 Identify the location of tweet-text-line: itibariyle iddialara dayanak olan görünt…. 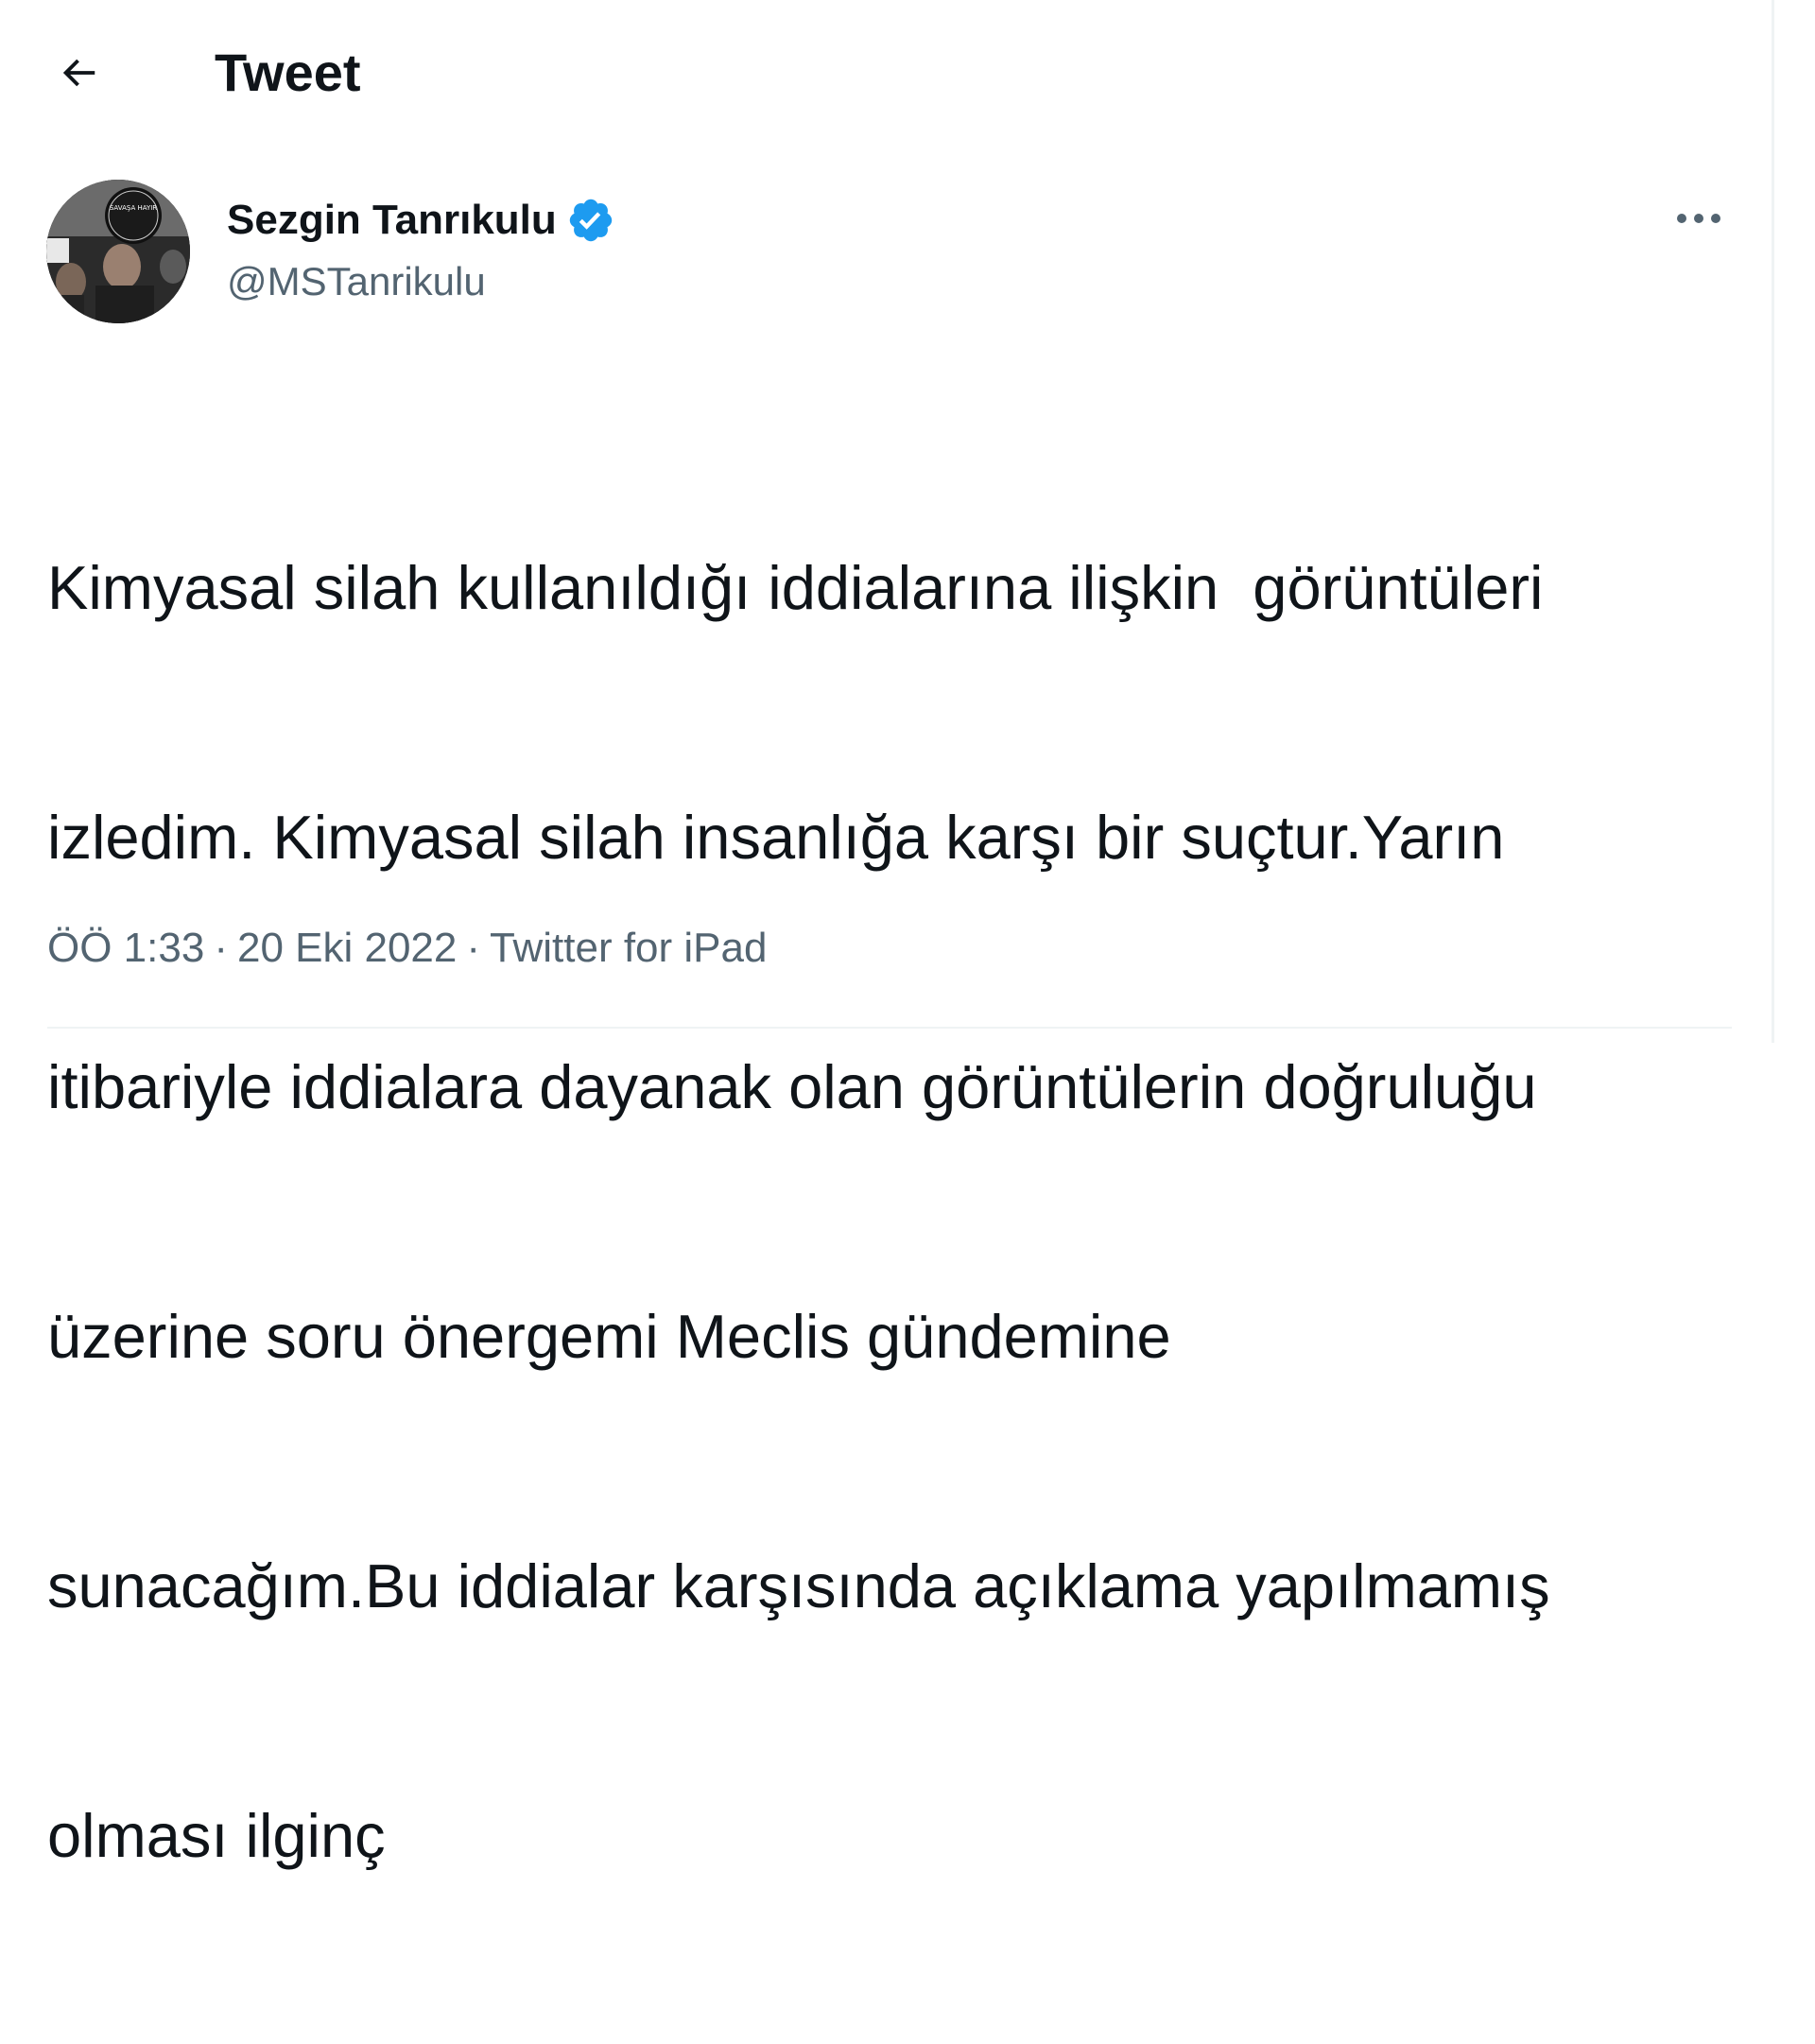
(792, 1086).